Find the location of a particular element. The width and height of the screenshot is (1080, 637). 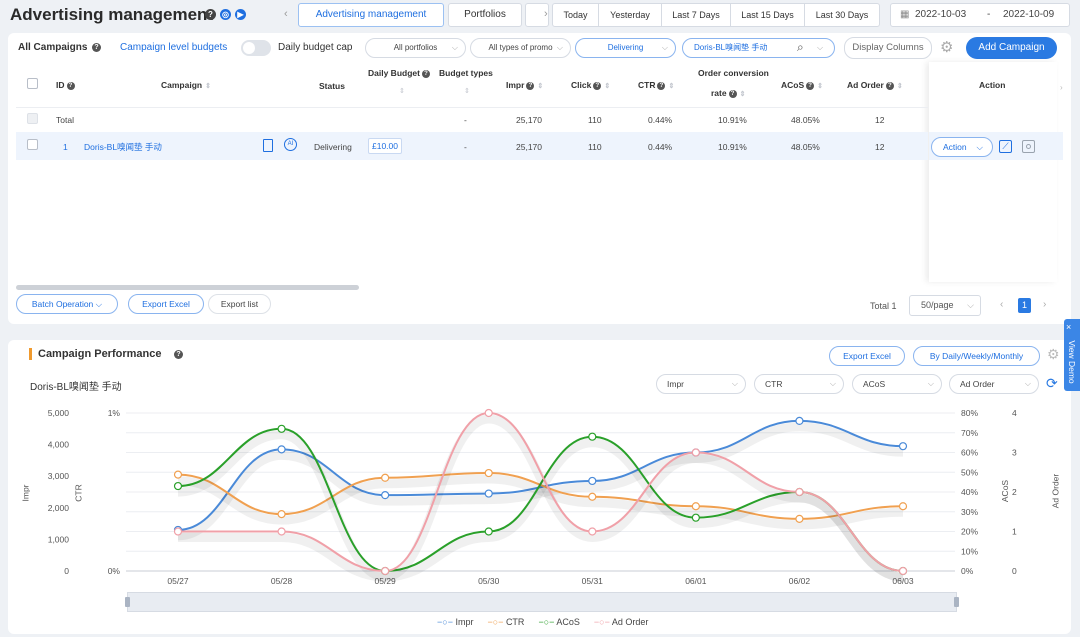

ai-icon: AI is located at coordinates (290, 144).